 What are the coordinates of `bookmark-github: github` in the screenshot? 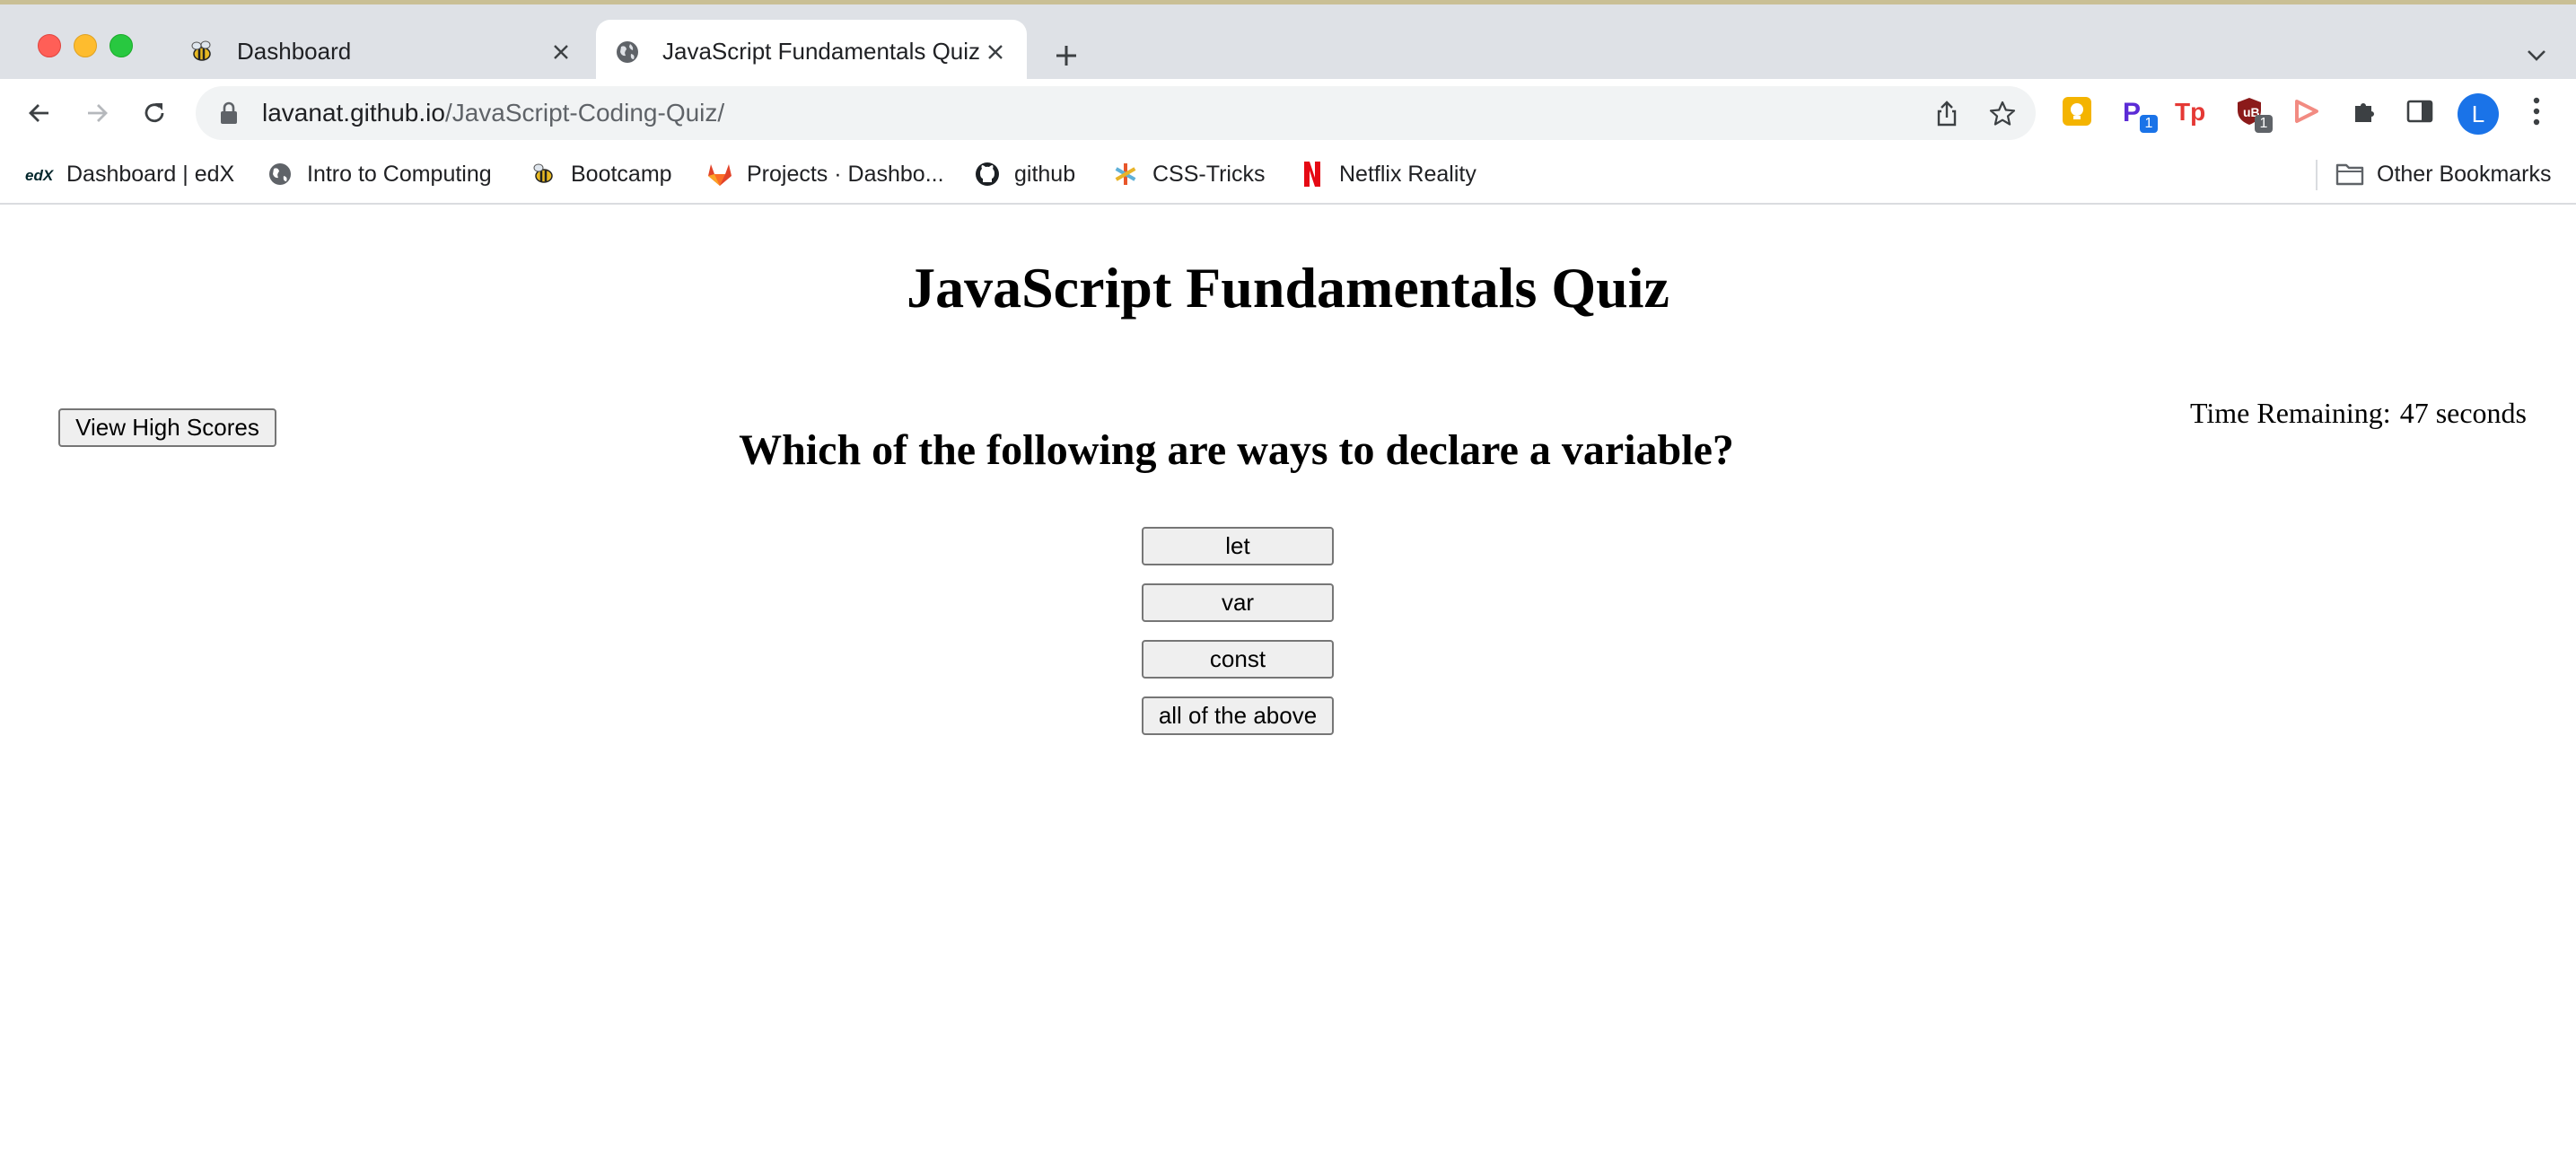 It's located at (1024, 174).